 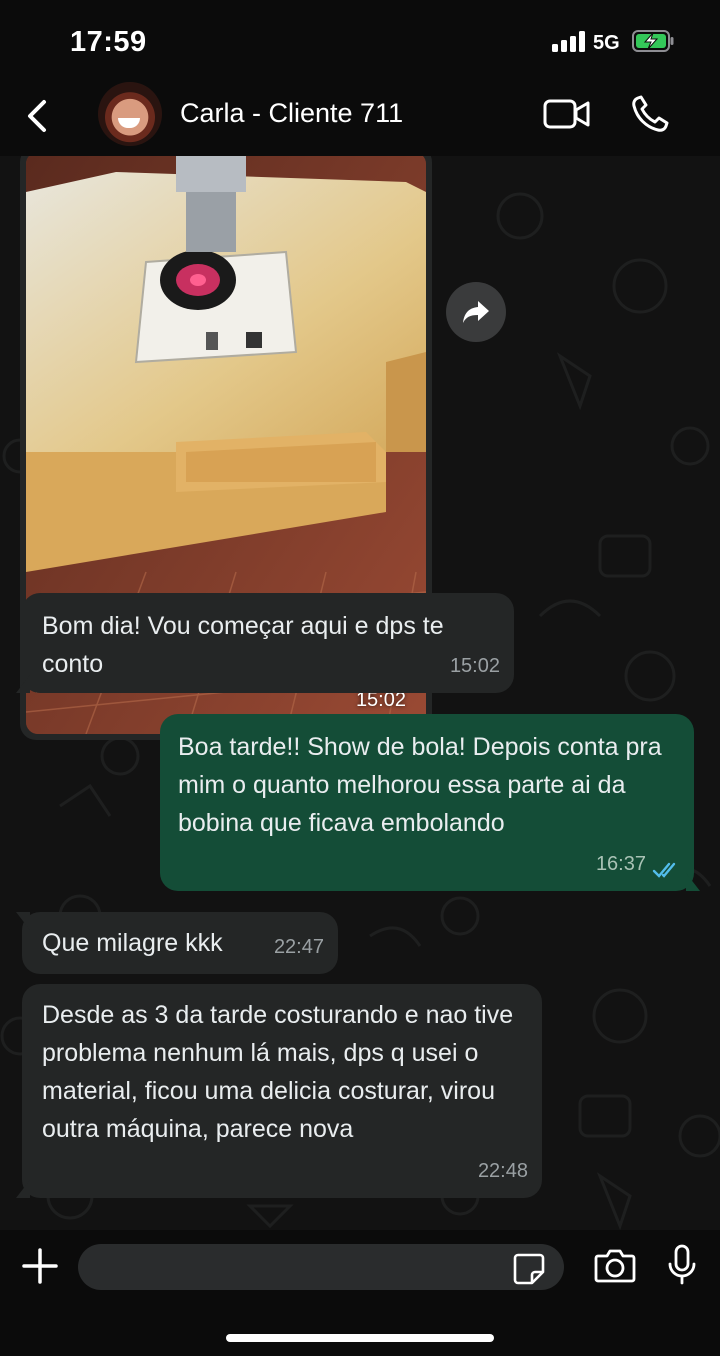 What do you see at coordinates (529, 1269) in the screenshot?
I see `sticker-icon` at bounding box center [529, 1269].